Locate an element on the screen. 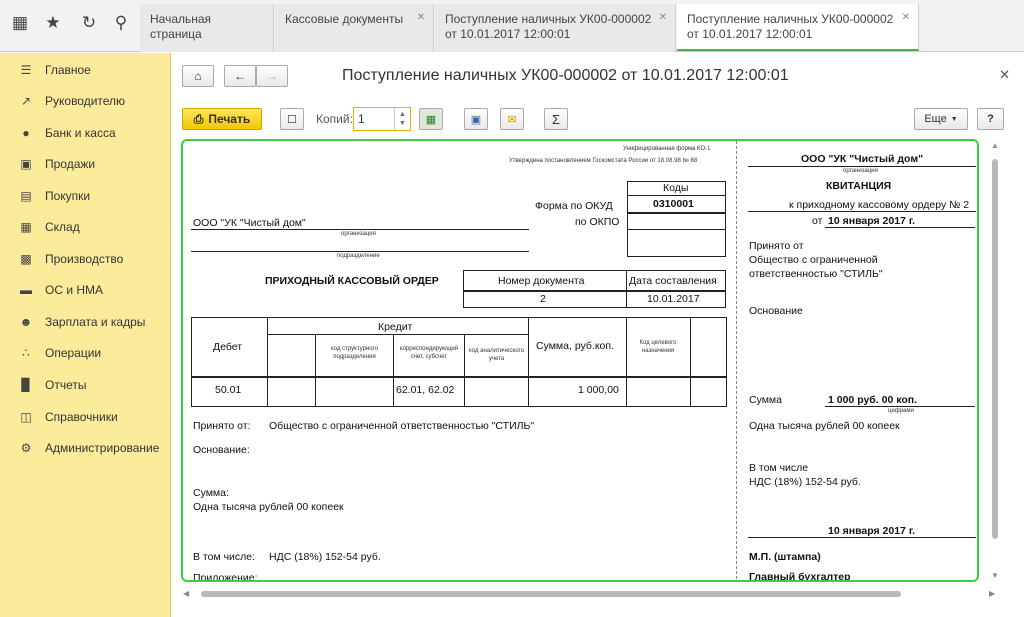  sidebar-item-label: Продажи is located at coordinates (70, 164).